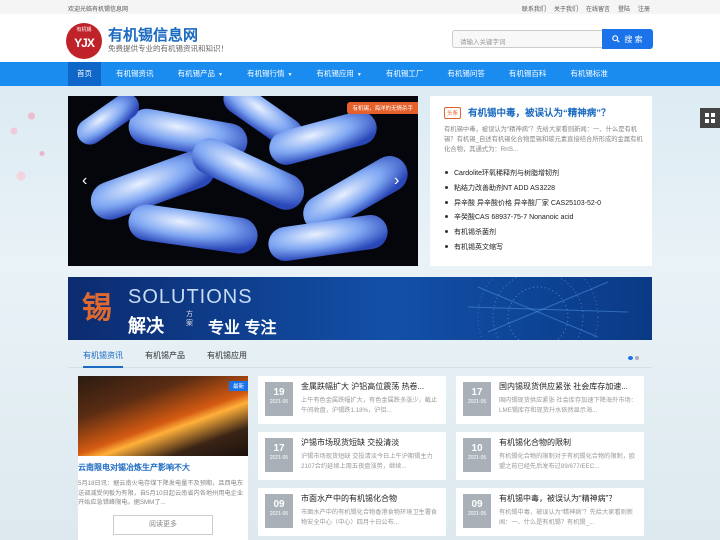  I want to click on feature-badge: 最新, so click(238, 386).